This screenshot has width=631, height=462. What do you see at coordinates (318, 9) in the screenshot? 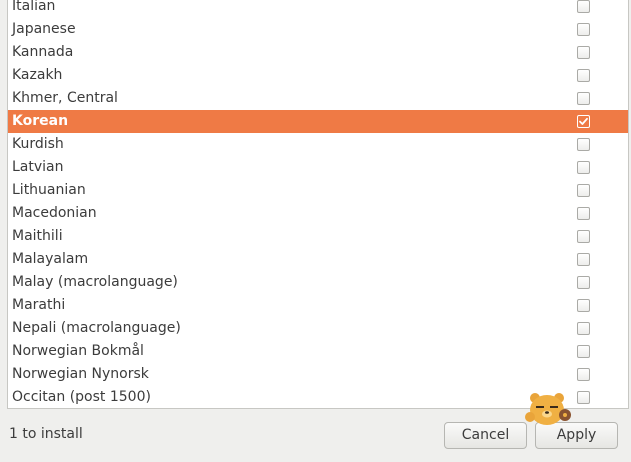
I see `language-row: Italian` at bounding box center [318, 9].